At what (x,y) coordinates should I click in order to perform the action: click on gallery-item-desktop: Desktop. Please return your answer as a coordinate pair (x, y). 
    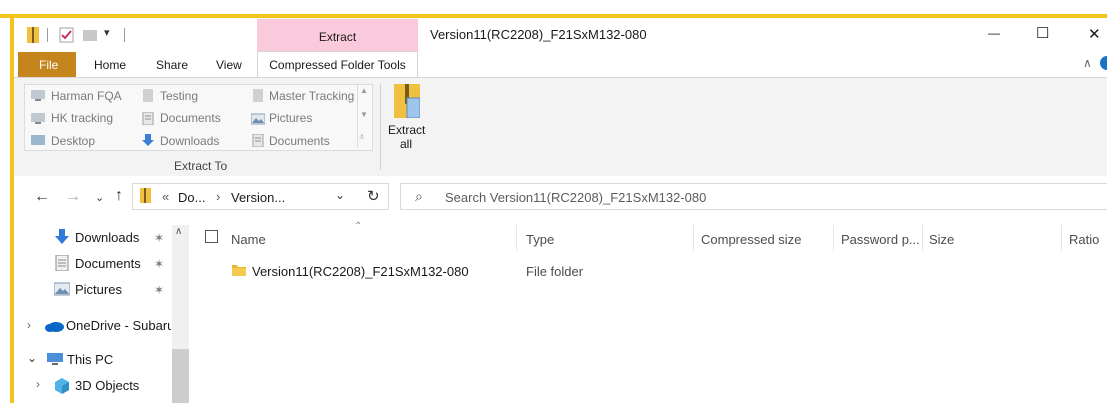
    Looking at the image, I should click on (73, 141).